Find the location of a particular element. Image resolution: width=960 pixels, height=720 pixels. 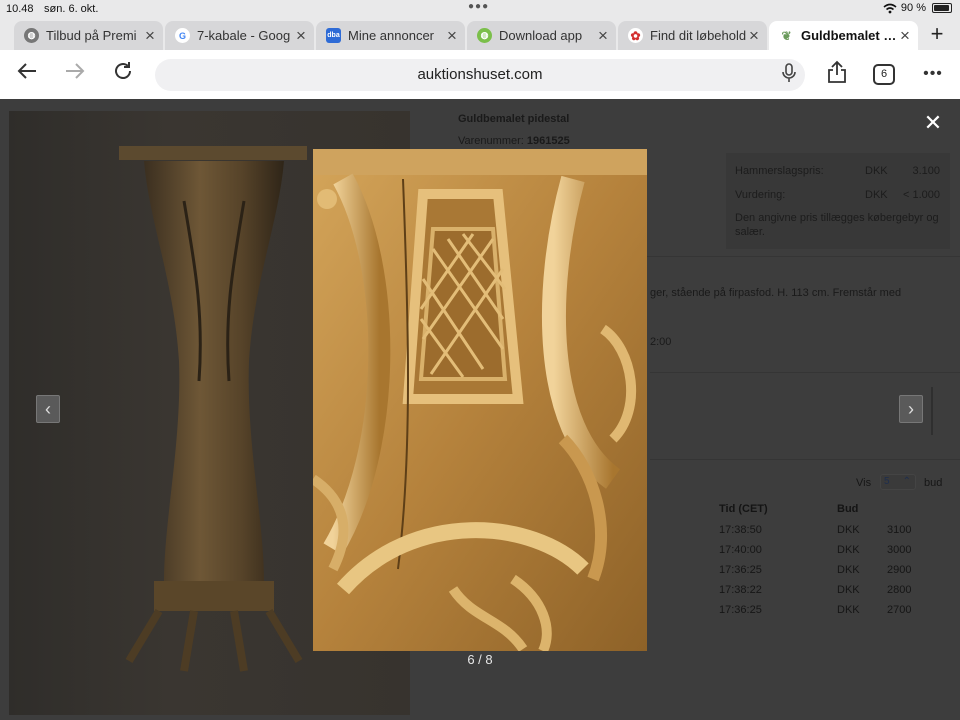

close-icon: ✕ is located at coordinates (933, 122).